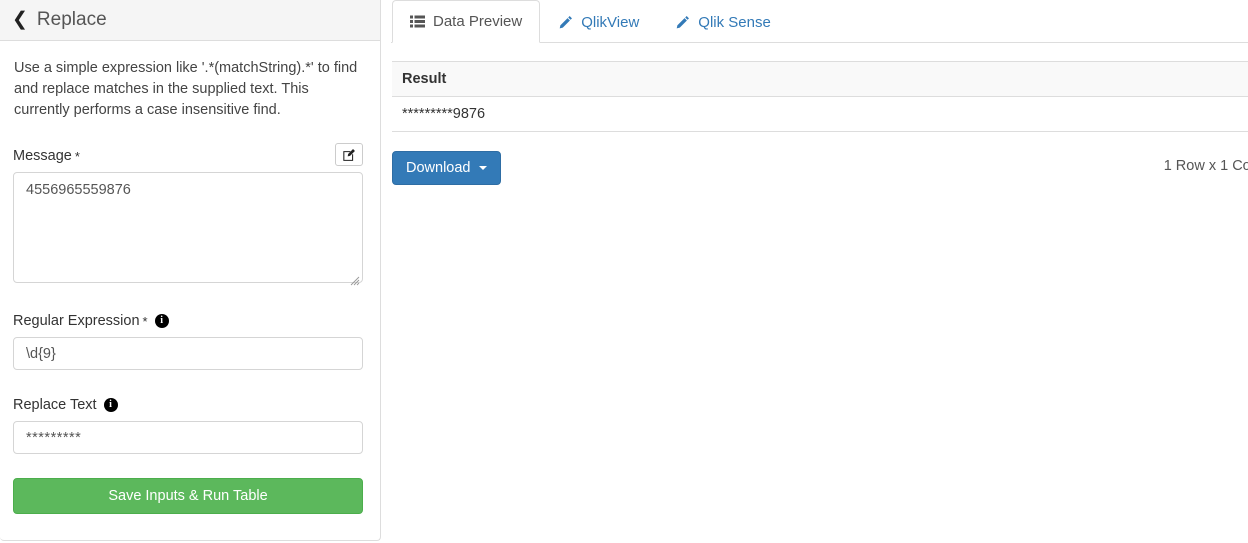  Describe the element at coordinates (188, 156) in the screenshot. I see `message-label-row: Message *` at that location.